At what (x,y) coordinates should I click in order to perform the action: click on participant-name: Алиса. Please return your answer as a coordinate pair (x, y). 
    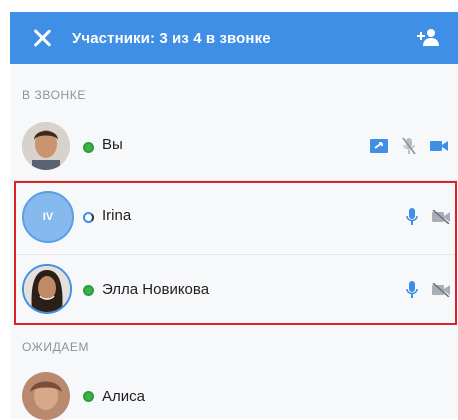
    Looking at the image, I should click on (123, 396).